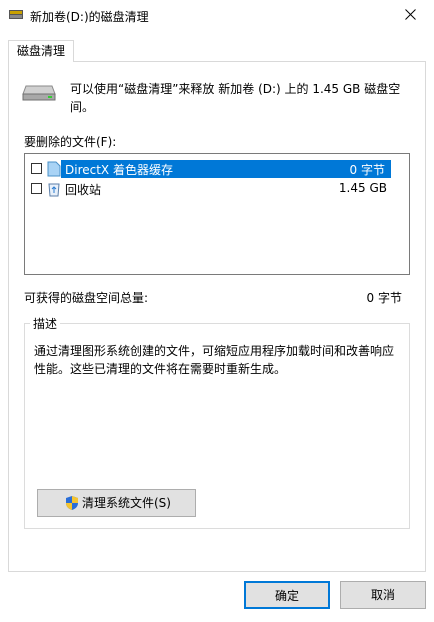 This screenshot has height=622, width=434. What do you see at coordinates (16, 14) in the screenshot?
I see `disk-cleanup-app-icon` at bounding box center [16, 14].